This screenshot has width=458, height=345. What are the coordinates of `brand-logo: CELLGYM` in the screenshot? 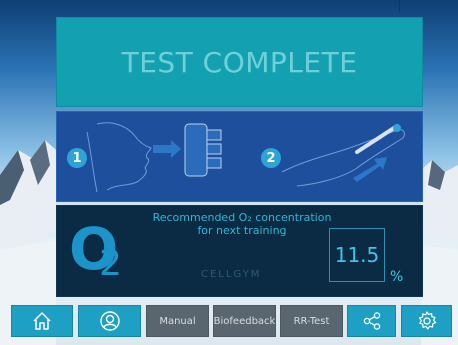 It's located at (231, 274).